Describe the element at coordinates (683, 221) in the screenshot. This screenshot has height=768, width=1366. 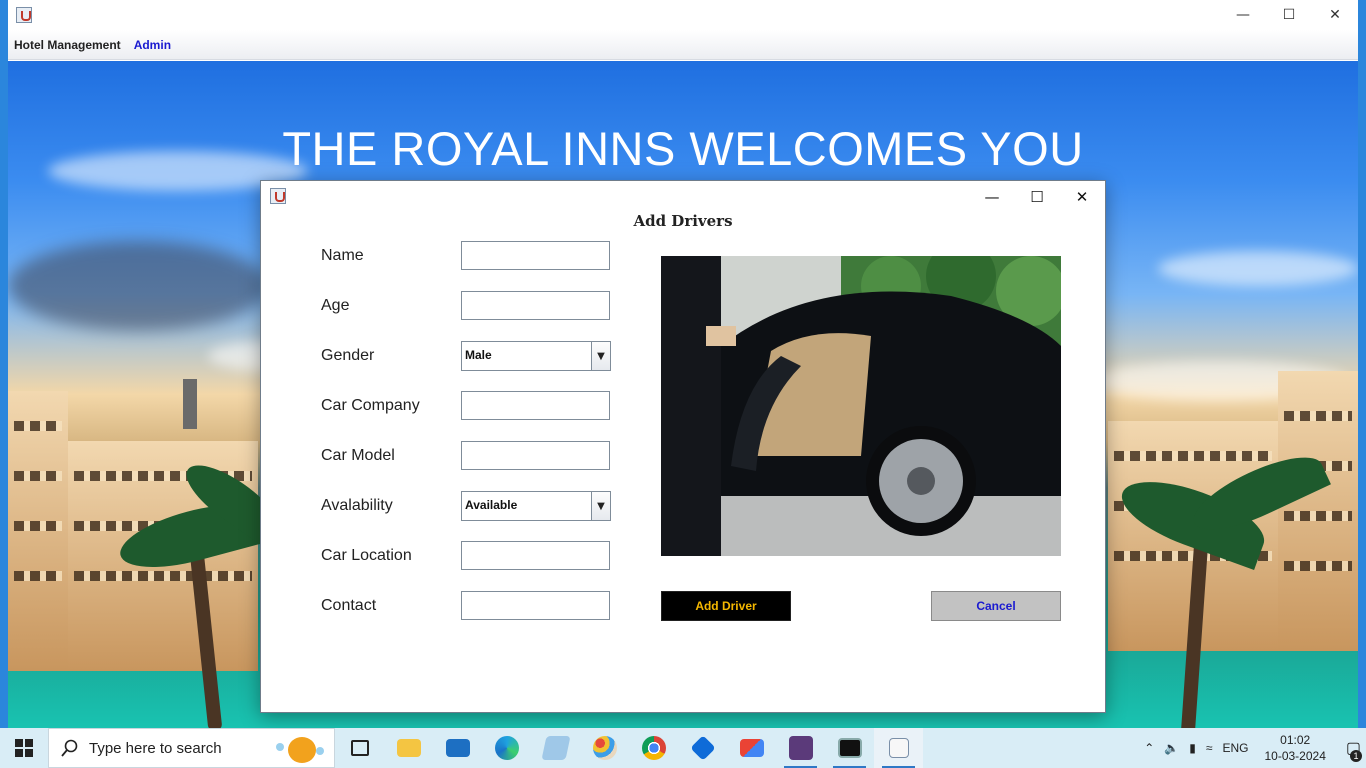
I see `dialog-heading: Add Drivers` at that location.